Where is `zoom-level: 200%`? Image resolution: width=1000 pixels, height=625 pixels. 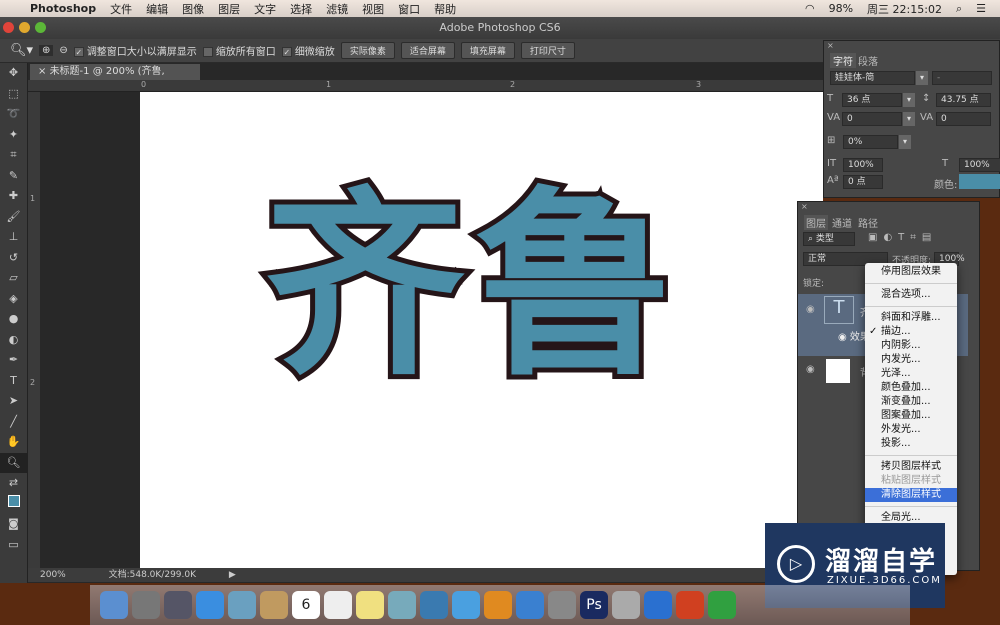 zoom-level: 200% is located at coordinates (53, 575).